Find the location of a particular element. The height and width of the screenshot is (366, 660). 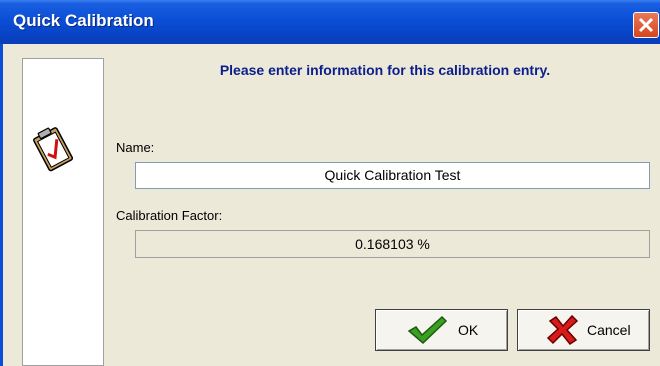

ok-button-label: OK is located at coordinates (468, 330).